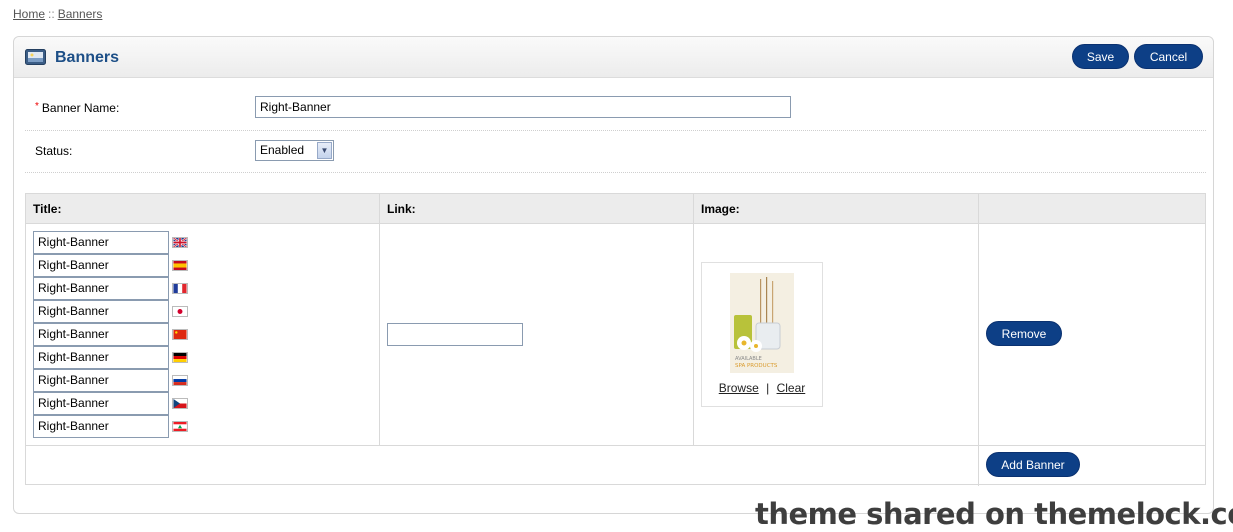  I want to click on link-column-header: Link:, so click(401, 209).